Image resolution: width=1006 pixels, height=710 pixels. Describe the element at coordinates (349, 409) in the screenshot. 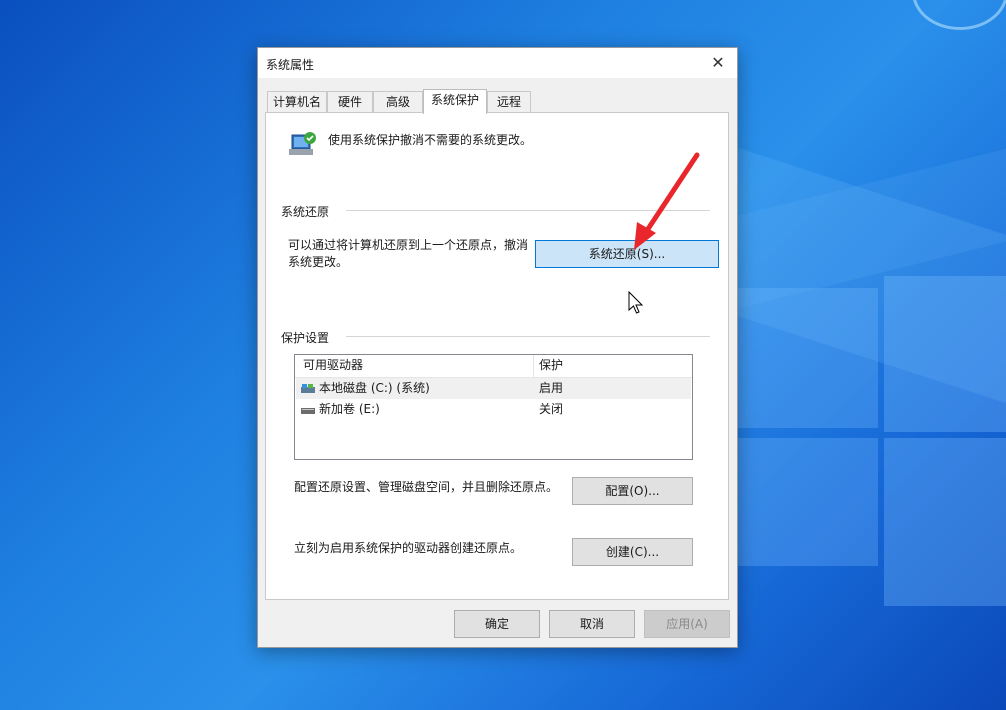

I see `drive-name: 新加卷 (E:)` at that location.